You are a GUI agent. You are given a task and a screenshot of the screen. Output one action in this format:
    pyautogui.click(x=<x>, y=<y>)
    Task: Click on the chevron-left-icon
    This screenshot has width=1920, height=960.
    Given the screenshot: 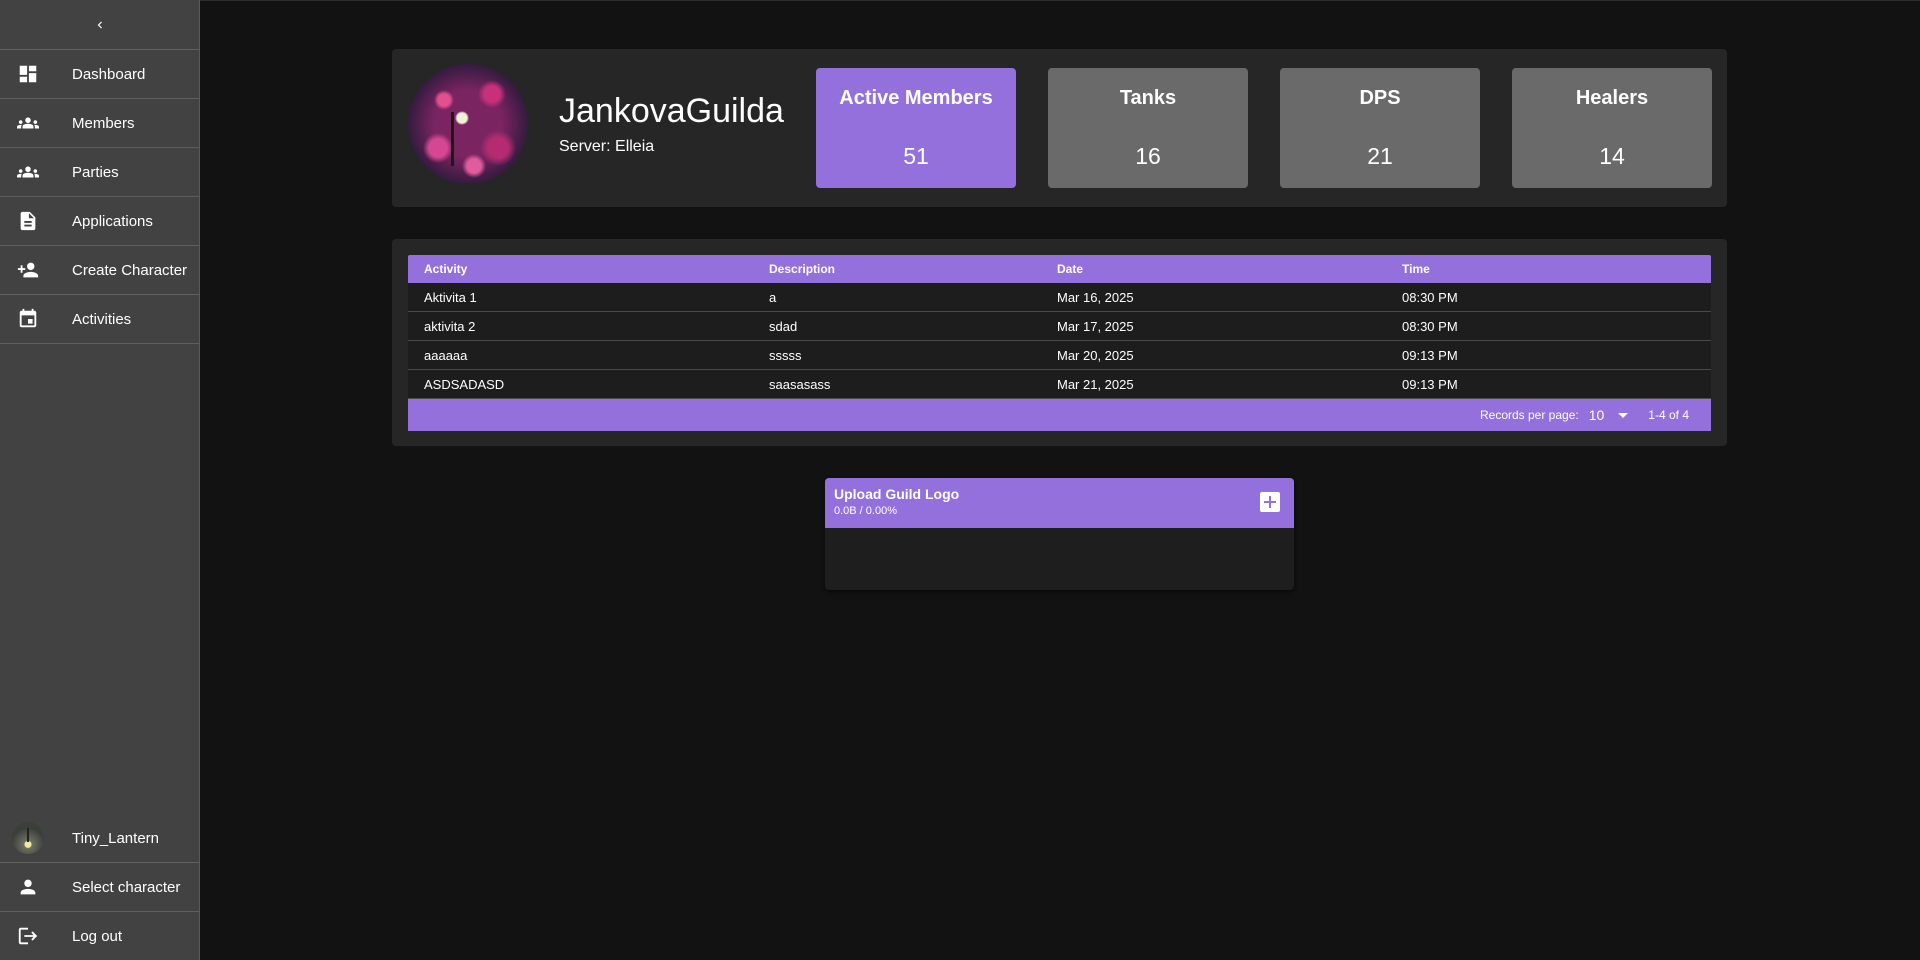 What is the action you would take?
    pyautogui.click(x=99, y=24)
    